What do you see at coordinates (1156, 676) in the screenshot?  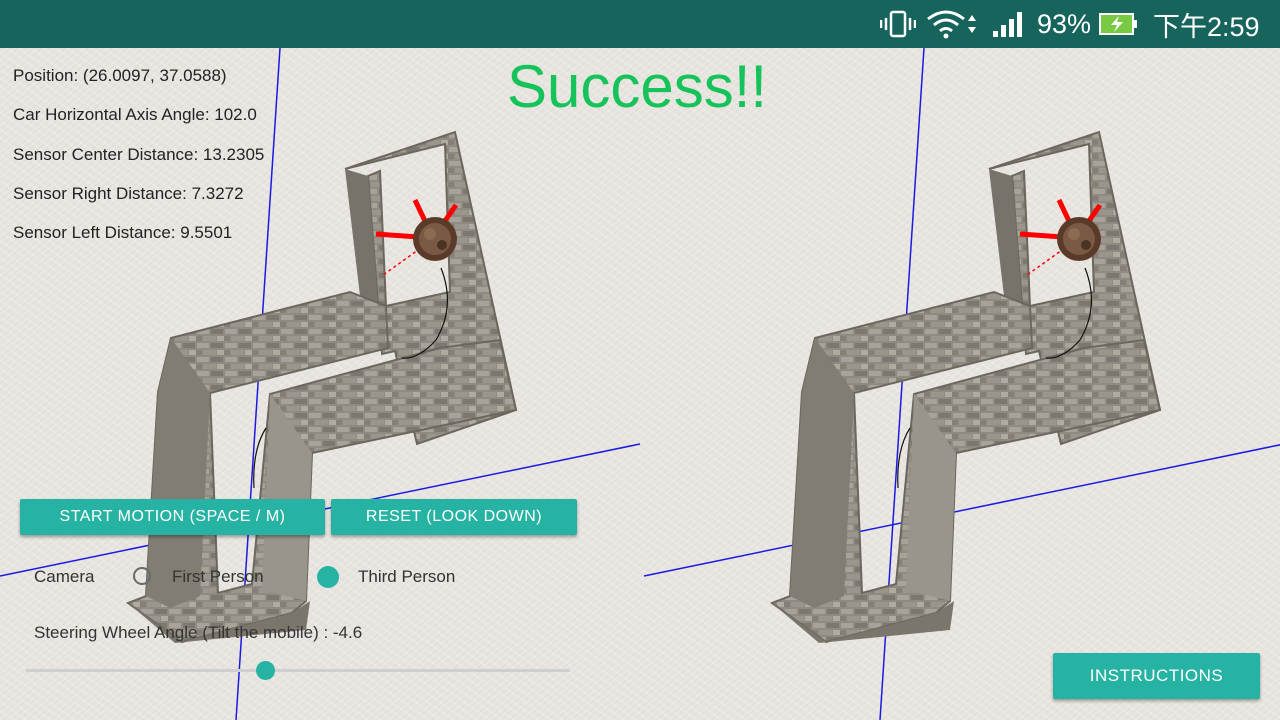 I see `instructions-button: INSTRUCTIONS` at bounding box center [1156, 676].